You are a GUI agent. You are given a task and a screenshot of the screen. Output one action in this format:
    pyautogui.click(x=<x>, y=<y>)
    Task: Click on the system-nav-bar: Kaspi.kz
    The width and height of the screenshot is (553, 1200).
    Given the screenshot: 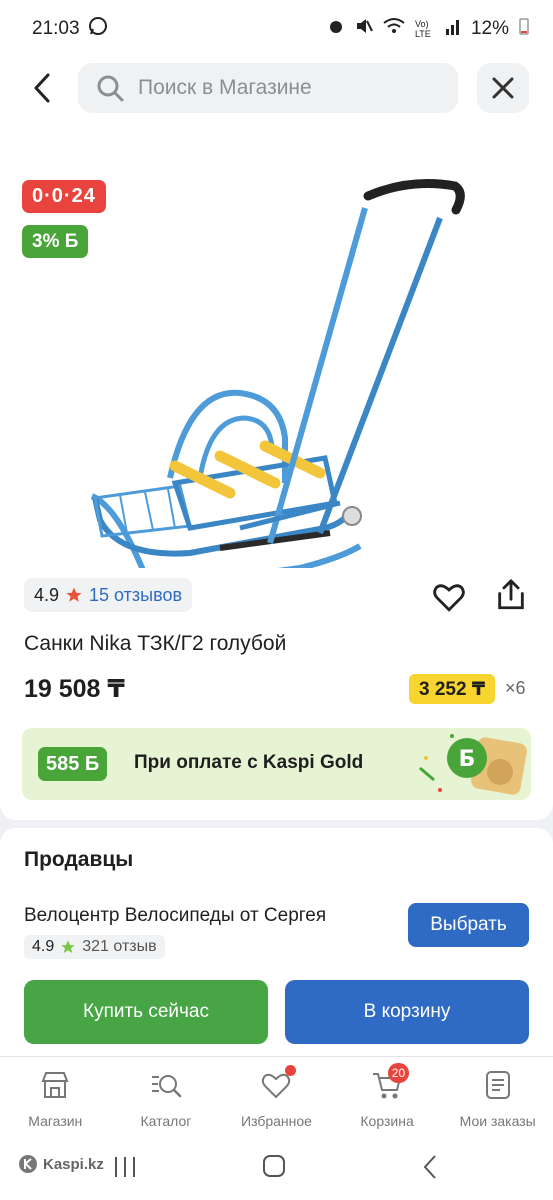 What is the action you would take?
    pyautogui.click(x=276, y=1168)
    